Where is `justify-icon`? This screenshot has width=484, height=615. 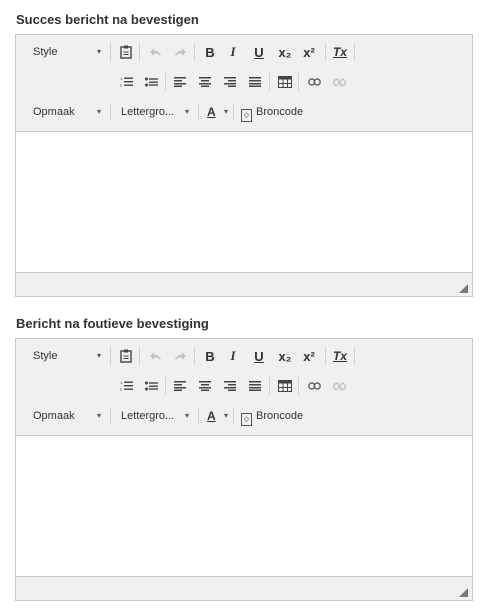
justify-icon is located at coordinates (255, 82).